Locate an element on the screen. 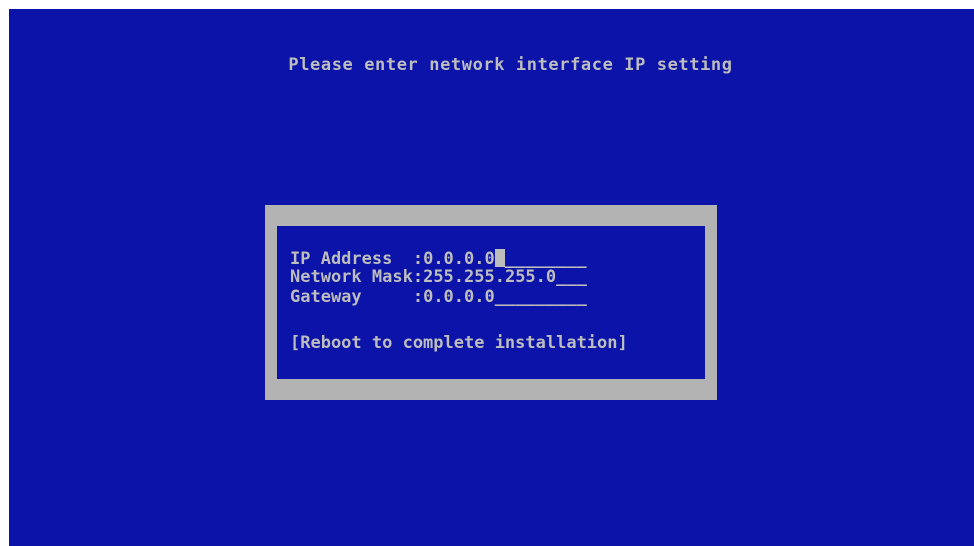  ip-address-value: 0.0.0.0 is located at coordinates (459, 259).